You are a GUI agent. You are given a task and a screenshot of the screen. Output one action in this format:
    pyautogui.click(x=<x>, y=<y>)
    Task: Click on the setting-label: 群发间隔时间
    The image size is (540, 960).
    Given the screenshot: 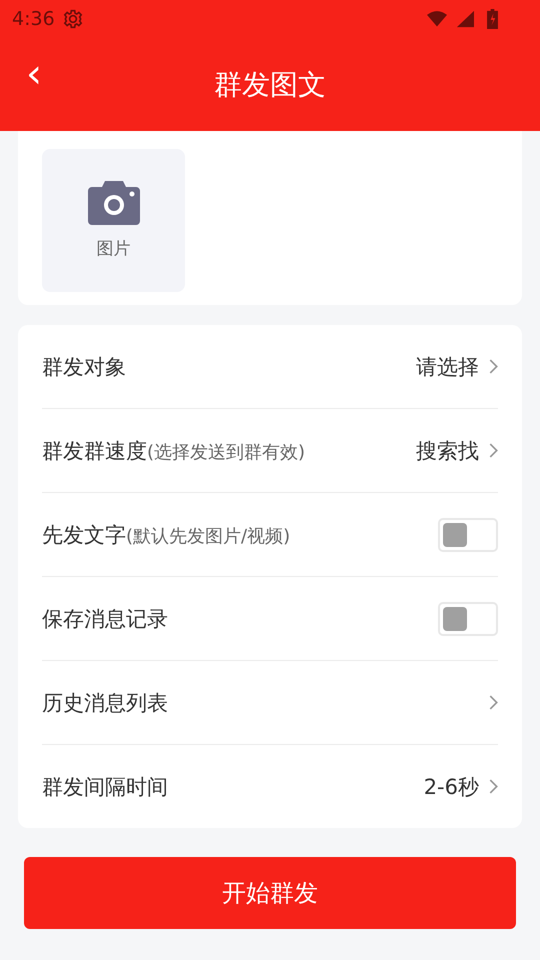 What is the action you would take?
    pyautogui.click(x=105, y=787)
    